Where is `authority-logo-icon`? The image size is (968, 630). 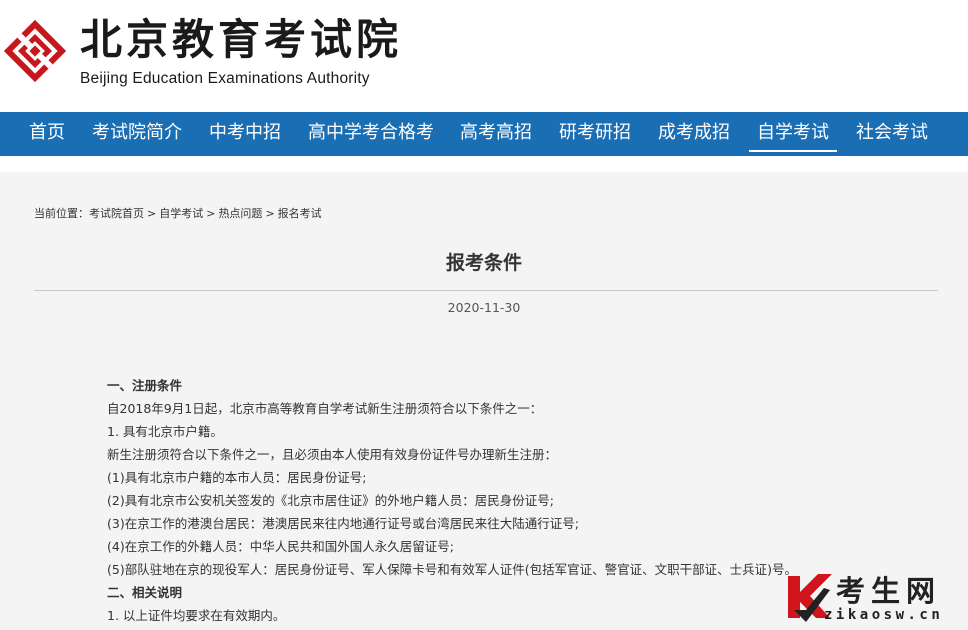
authority-logo-icon is located at coordinates (35, 51).